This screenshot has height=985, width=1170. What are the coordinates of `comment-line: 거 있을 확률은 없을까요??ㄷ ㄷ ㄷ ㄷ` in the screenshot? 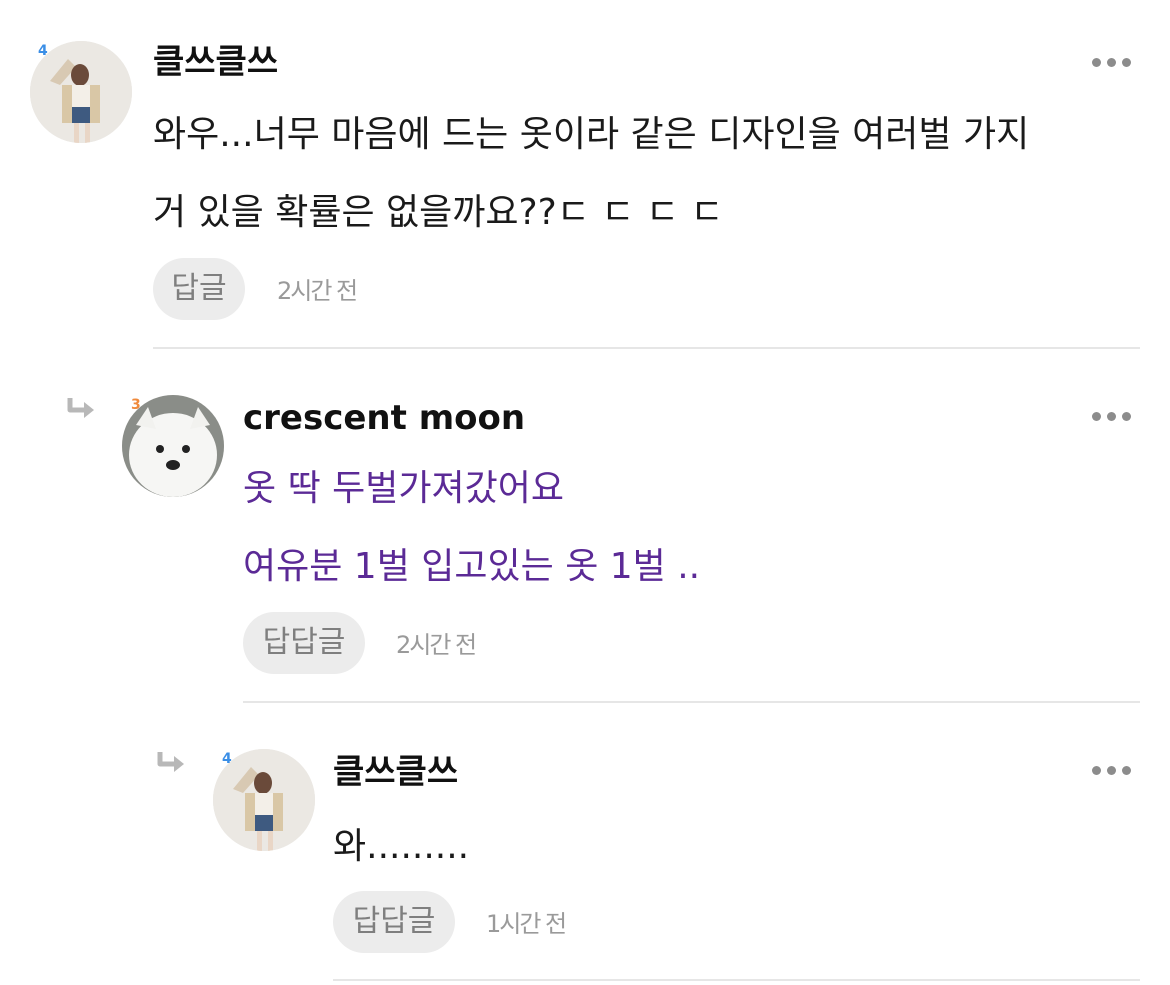 It's located at (438, 212).